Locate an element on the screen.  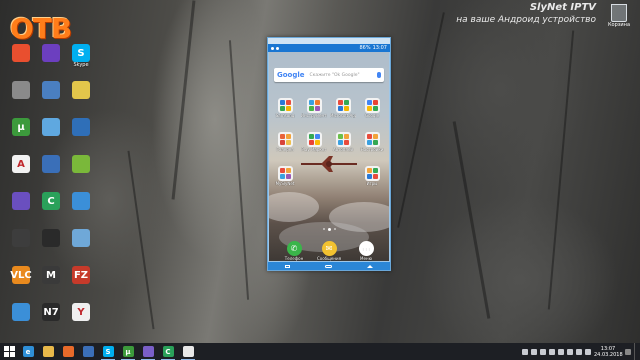
app-folder: Галерея is located at coordinates (285, 142).